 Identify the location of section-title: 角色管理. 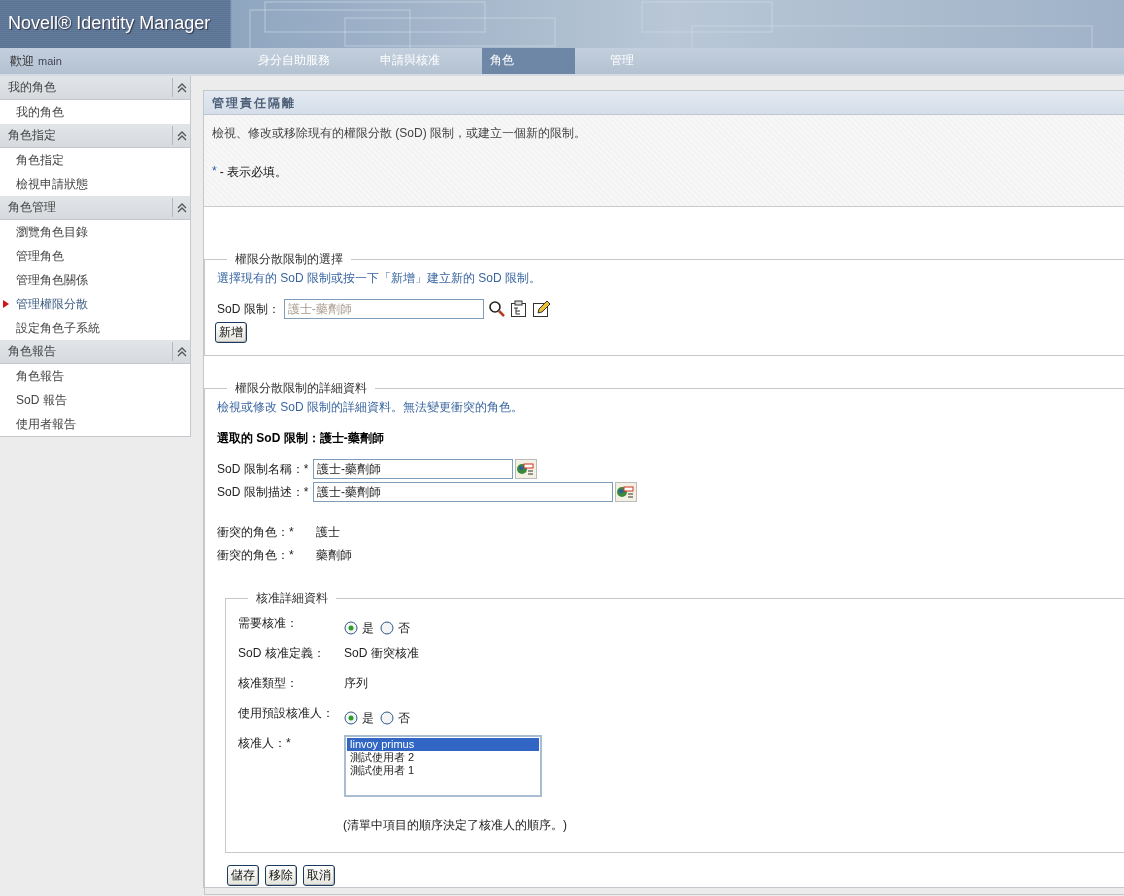
(31, 207).